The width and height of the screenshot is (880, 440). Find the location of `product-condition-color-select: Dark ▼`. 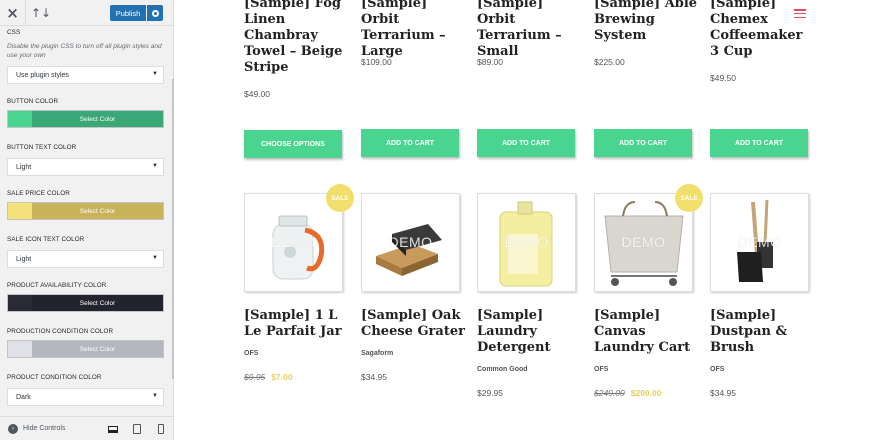

product-condition-color-select: Dark ▼ is located at coordinates (85, 397).